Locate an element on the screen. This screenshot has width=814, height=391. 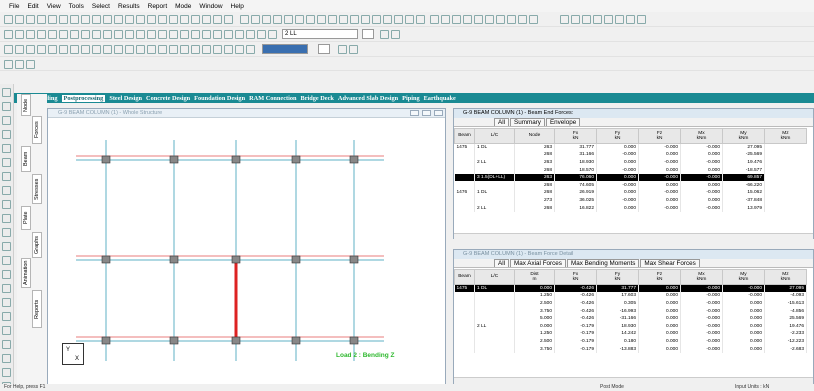
table-row: 1476 1 DL 268 26.919 0.000 -0.000 -0.000 15.062 is located at coordinates (630, 193).